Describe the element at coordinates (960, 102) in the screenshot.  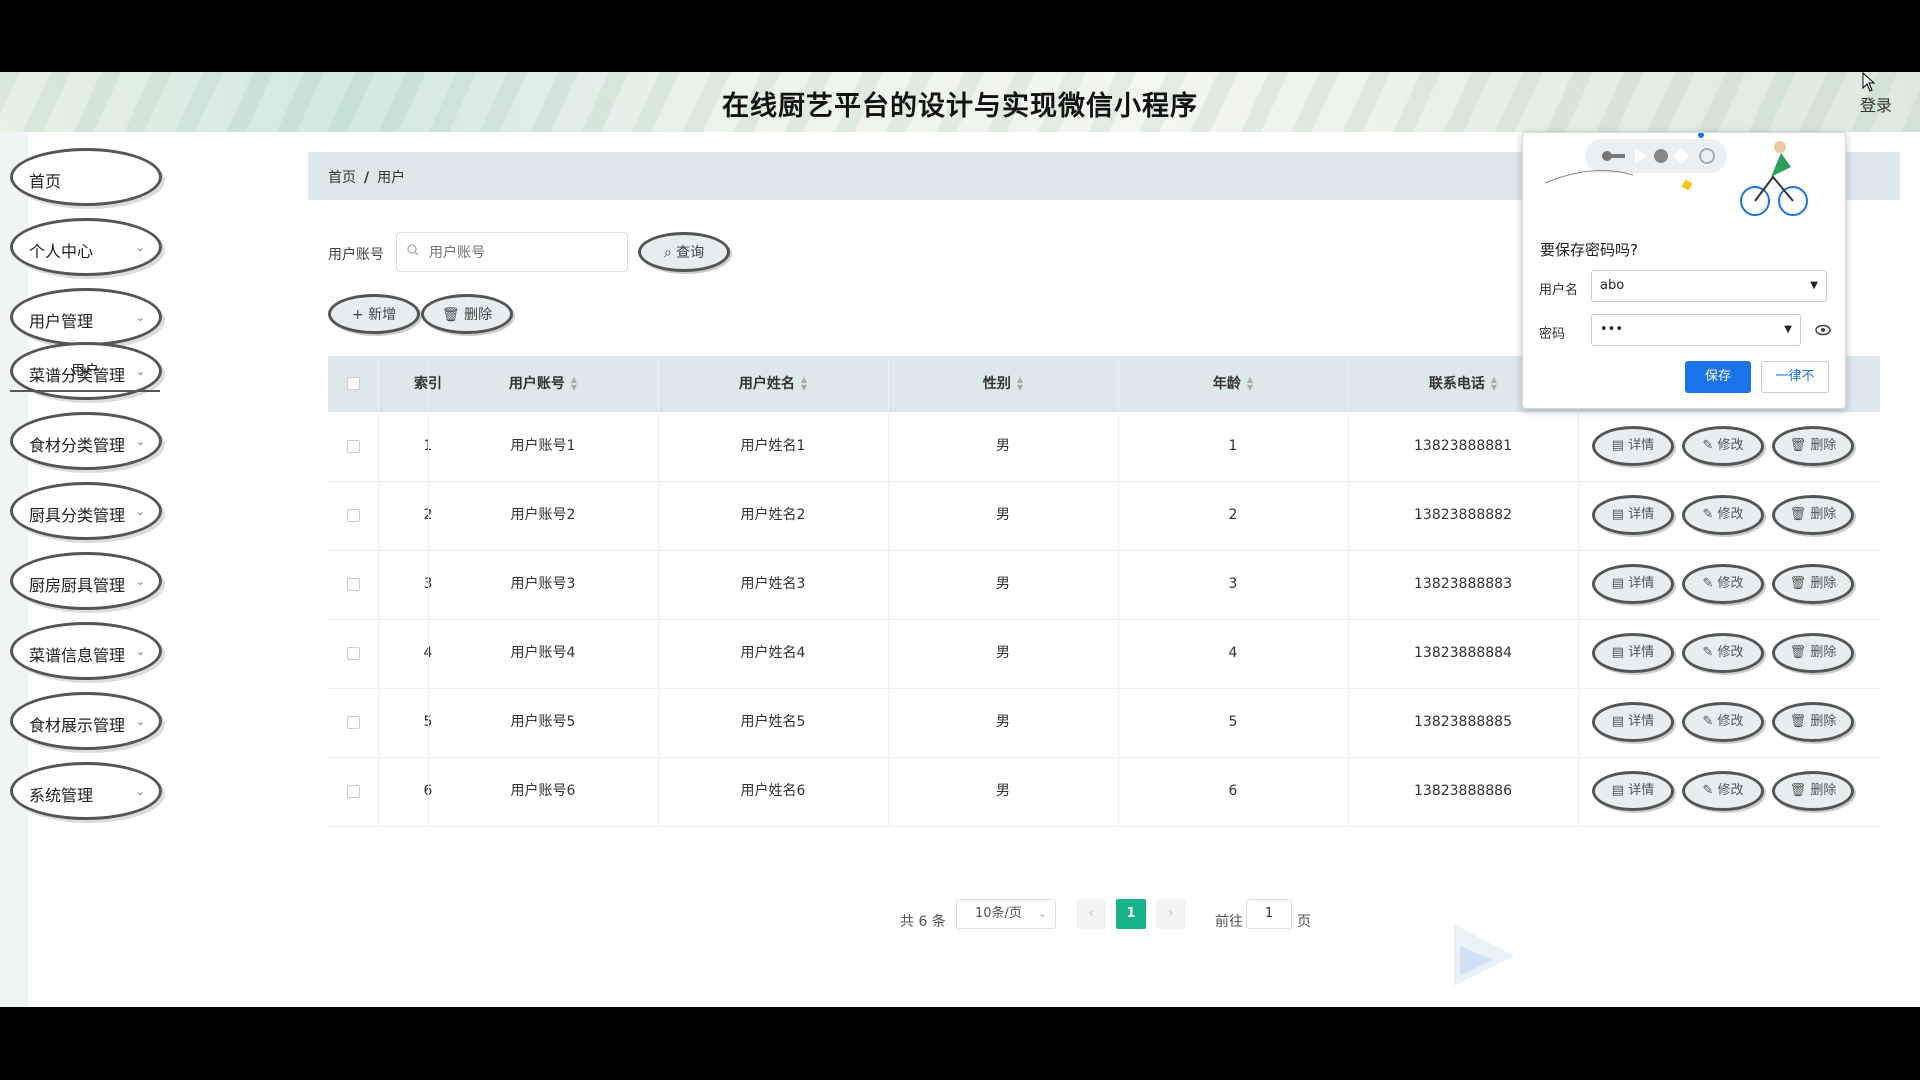
I see `header-banner: 在线厨艺平台的设计与实现微信小程序 登录` at that location.